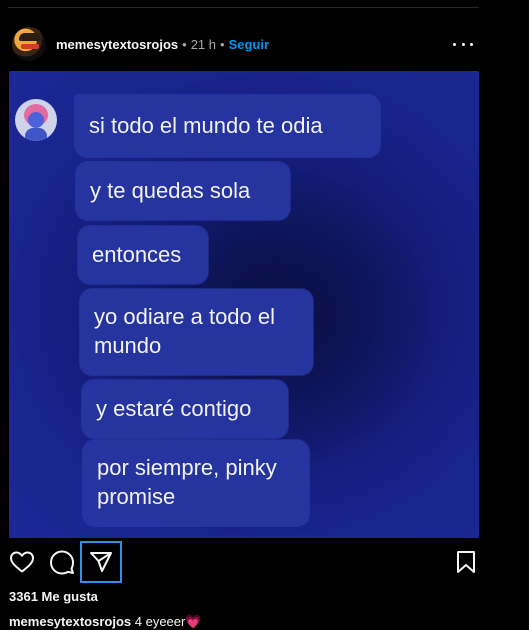 The image size is (529, 630). Describe the element at coordinates (242, 562) in the screenshot. I see `post-actions` at that location.